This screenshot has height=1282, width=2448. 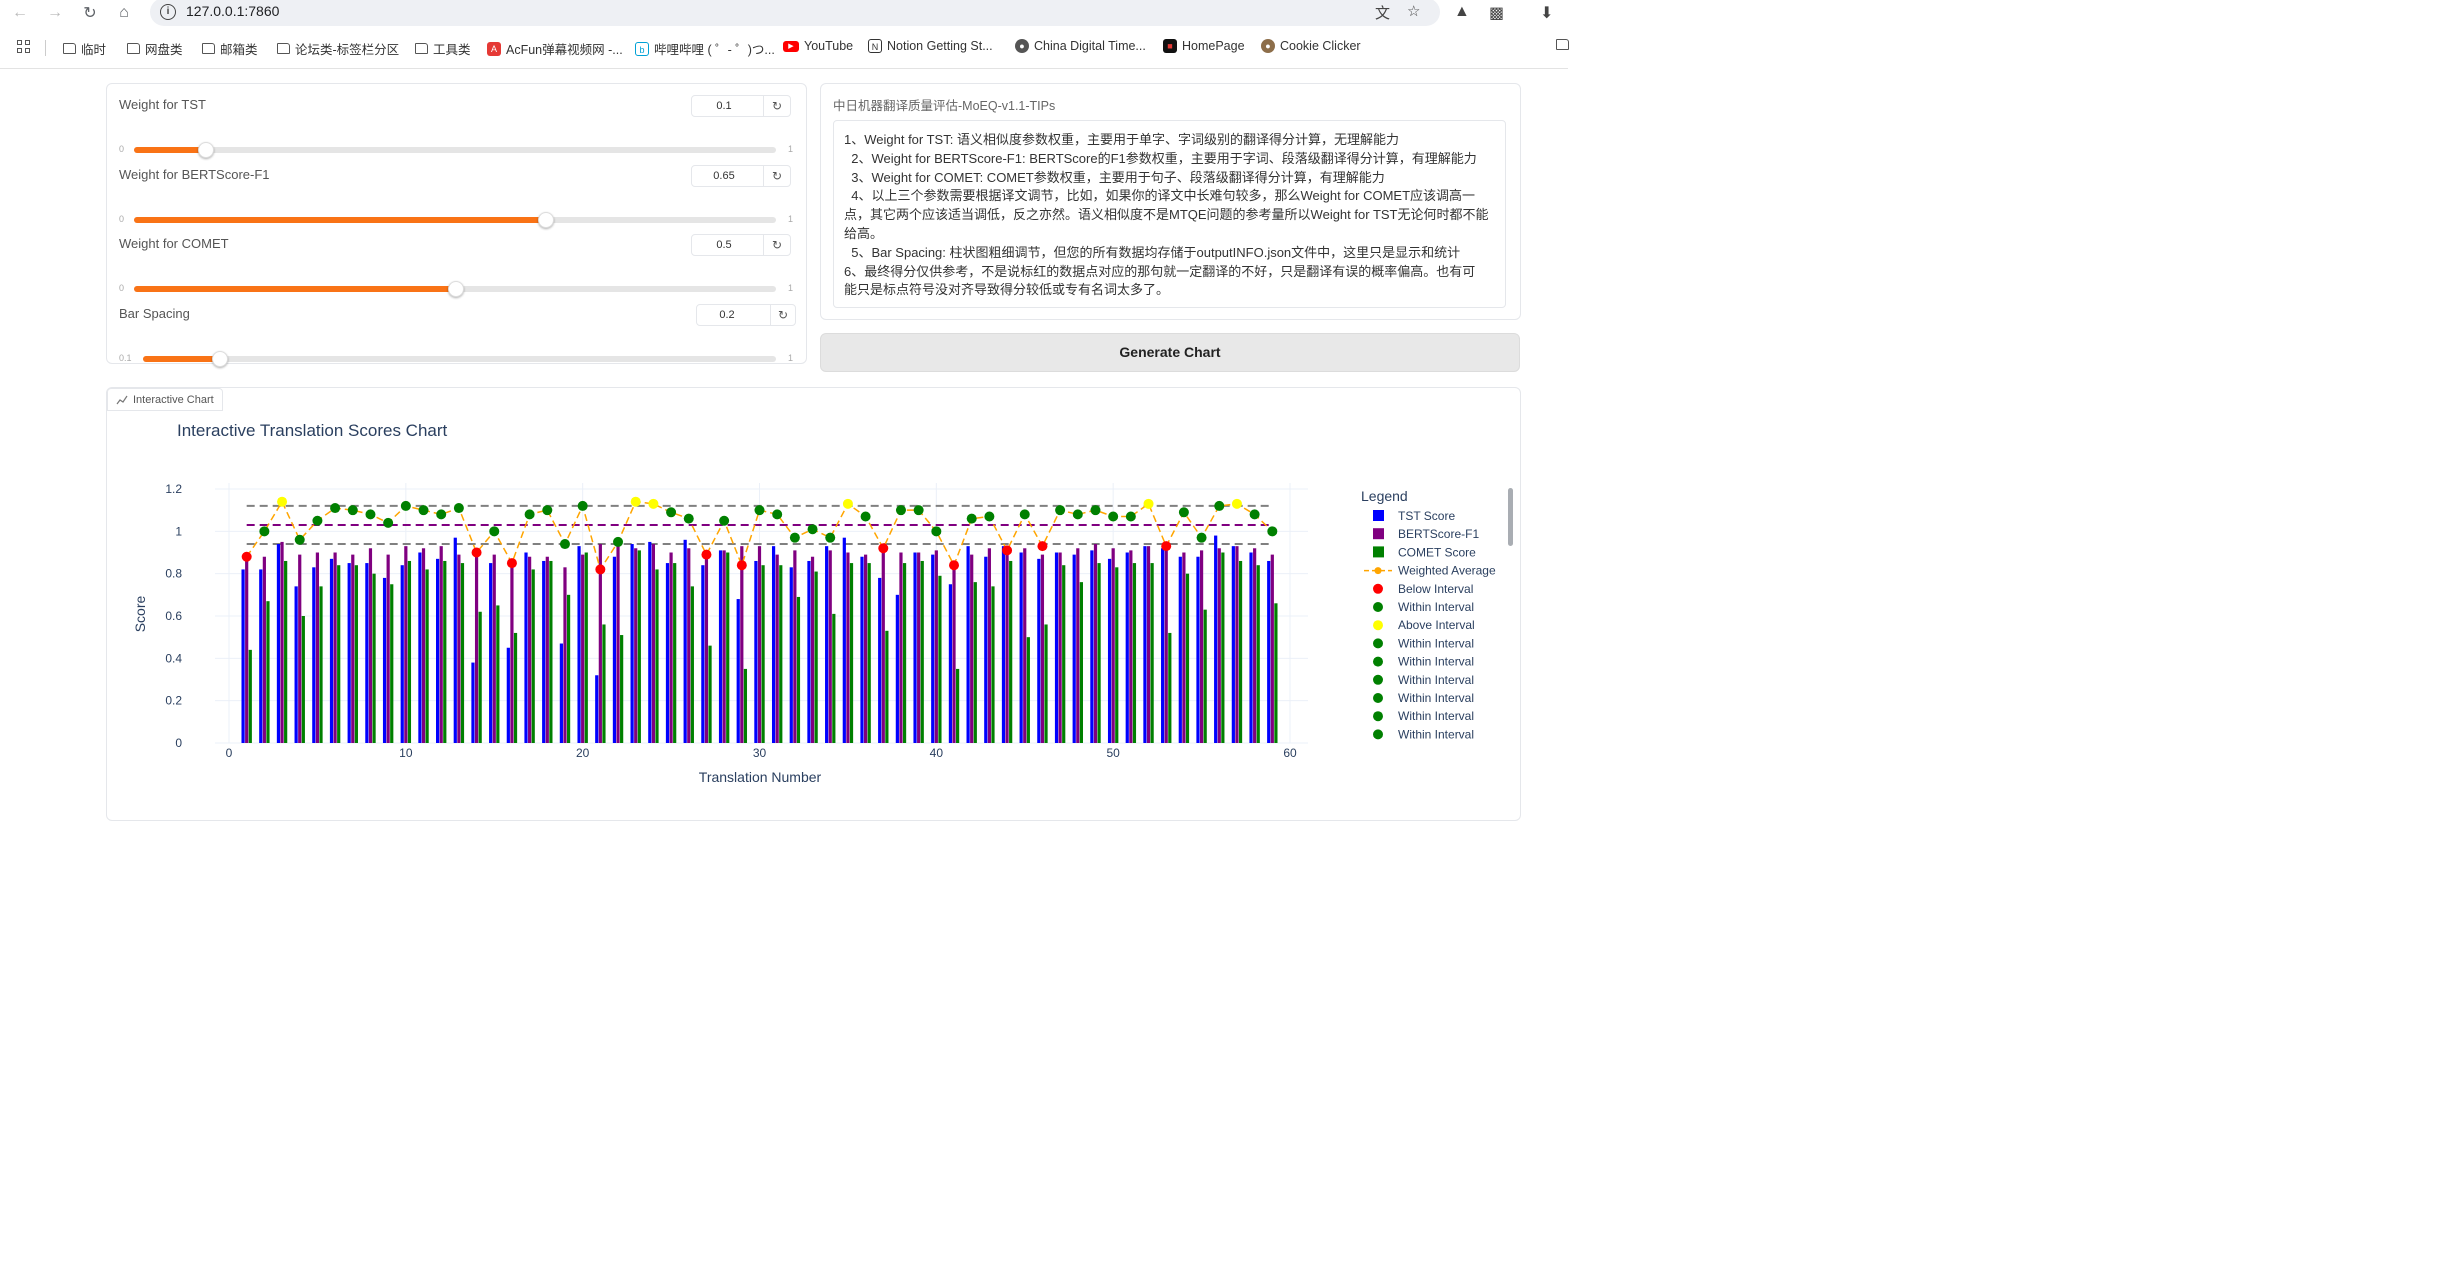 I want to click on navigation-row: ← → ↻ ⌂ i 127.0.0.1:7860 文 ☆ ▲ ▩ ⬇, so click(x=784, y=14).